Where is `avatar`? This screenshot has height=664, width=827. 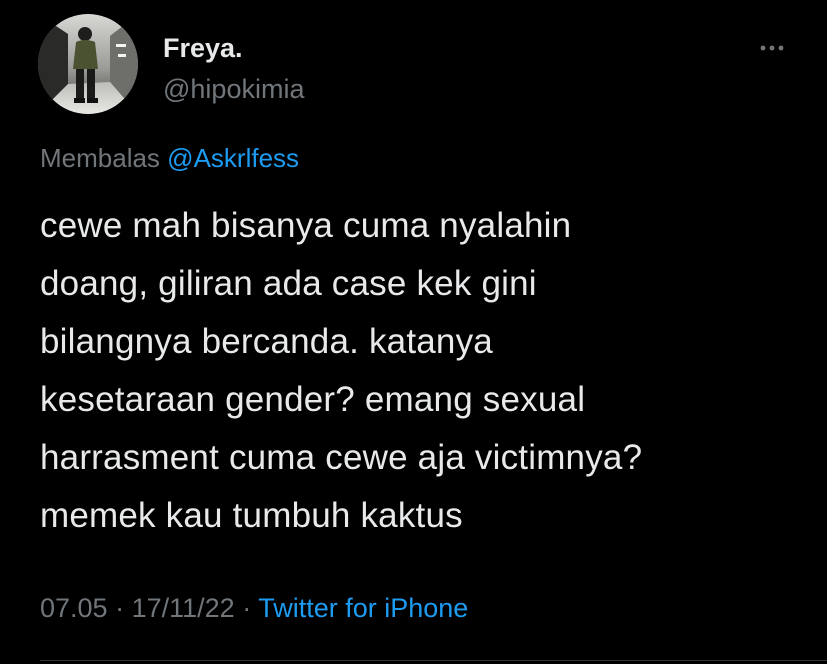 avatar is located at coordinates (88, 64).